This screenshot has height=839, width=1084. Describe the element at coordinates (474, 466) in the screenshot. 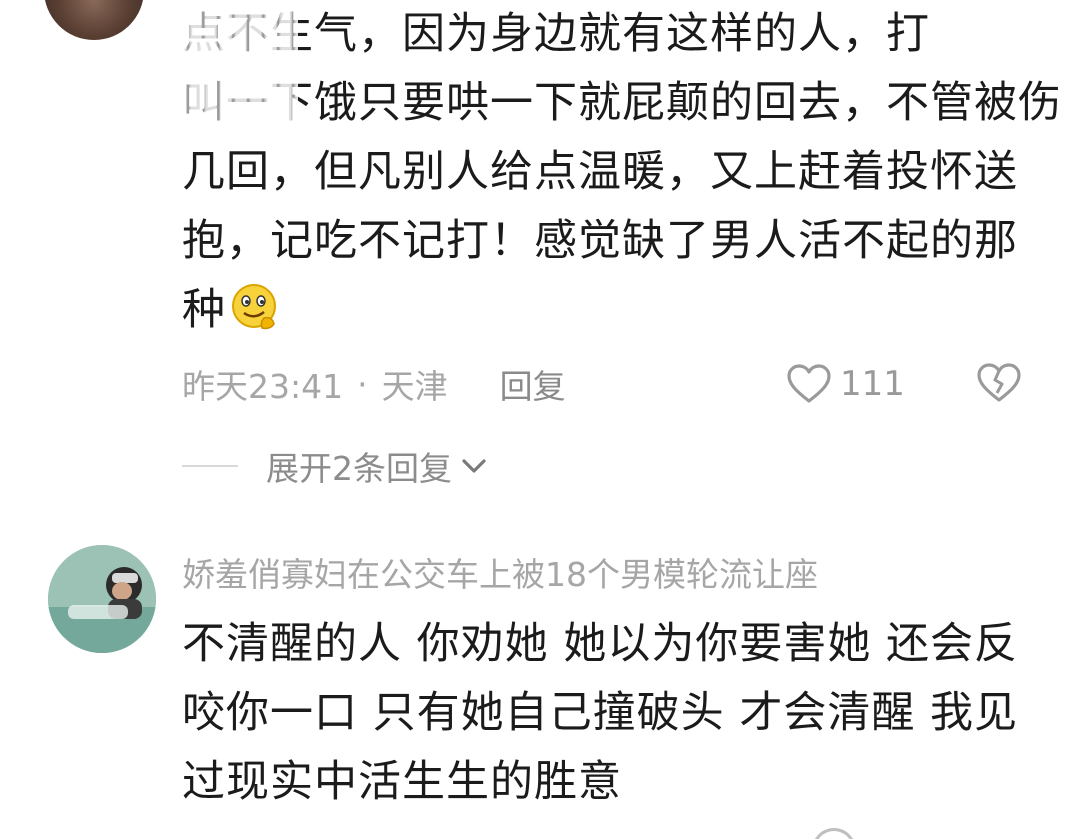

I see `chevron-down-icon` at that location.